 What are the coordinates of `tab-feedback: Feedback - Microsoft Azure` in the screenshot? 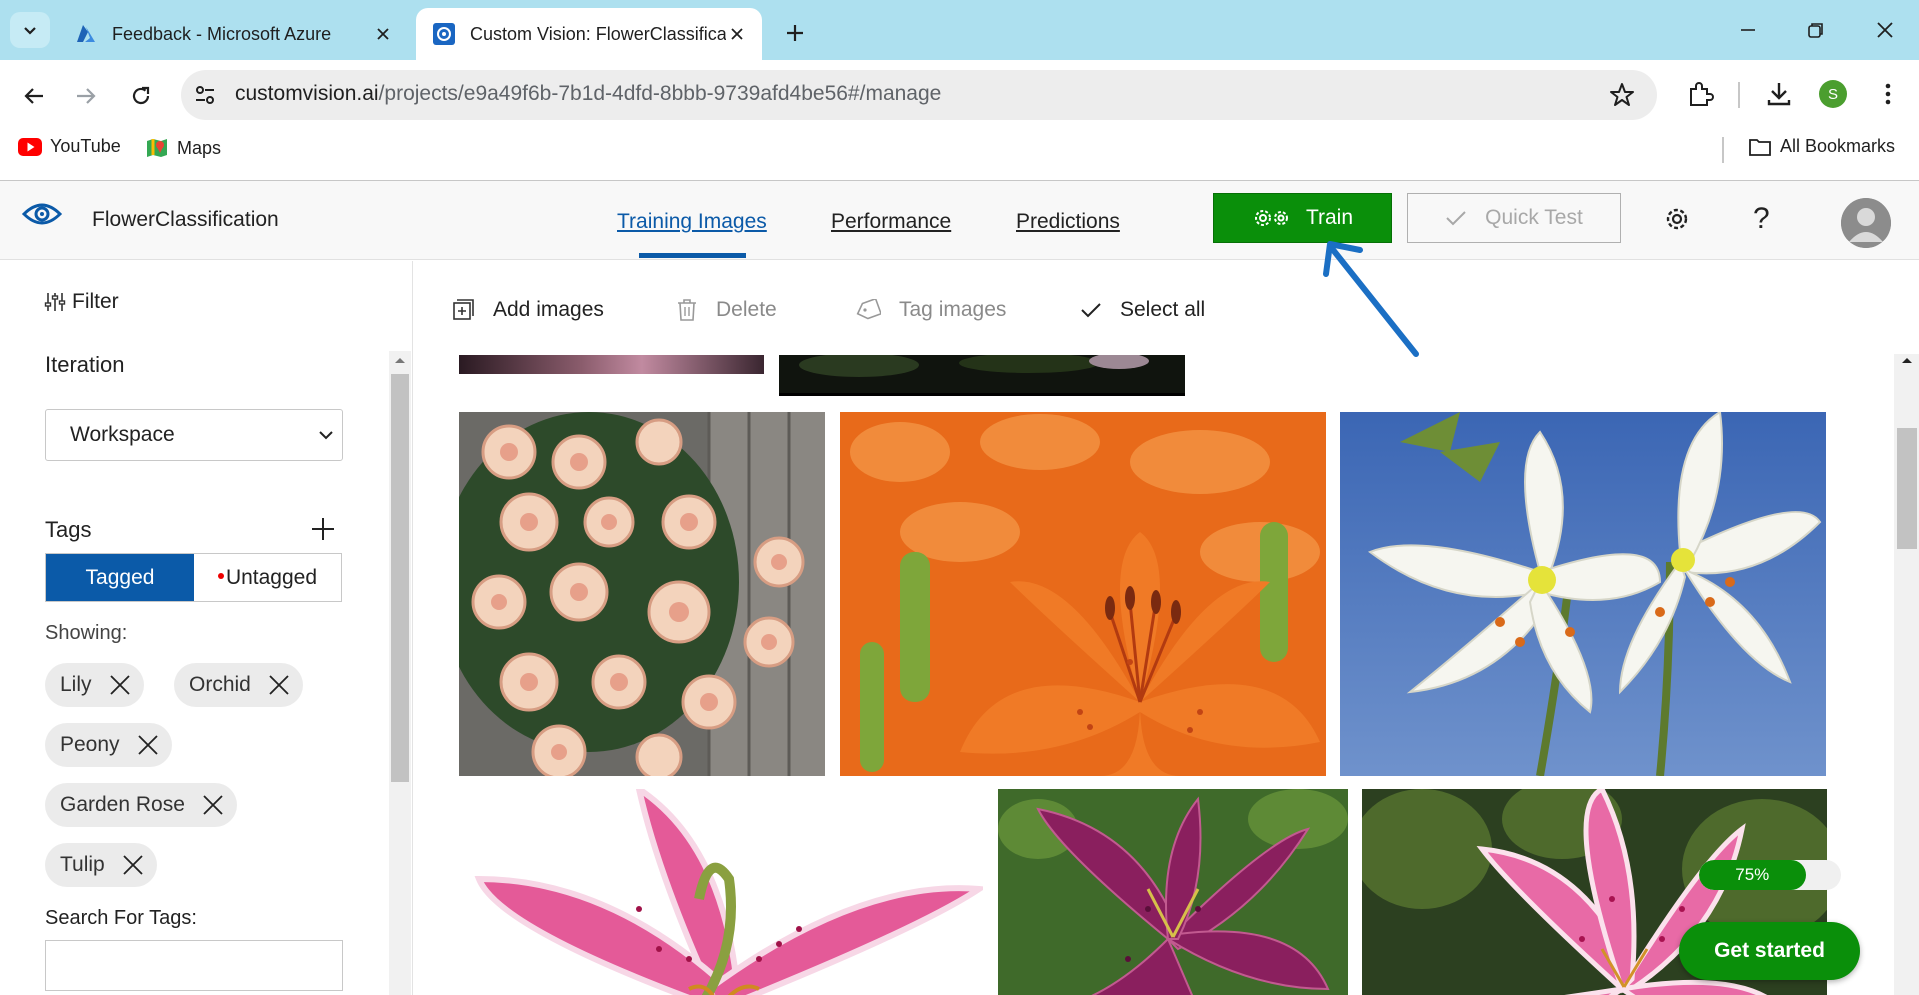 It's located at (233, 34).